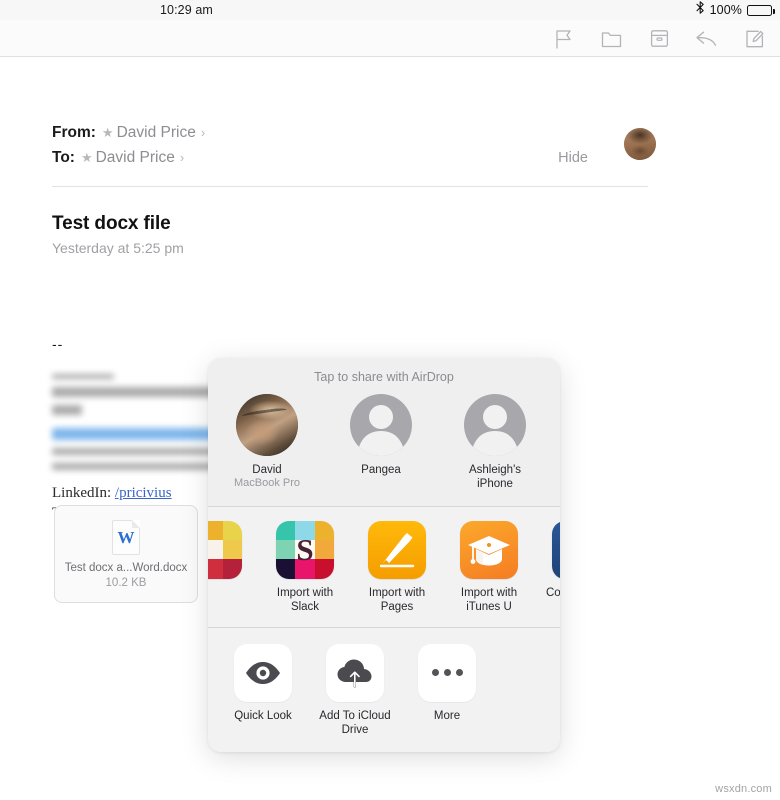  I want to click on page-title: Test docx file, so click(111, 223).